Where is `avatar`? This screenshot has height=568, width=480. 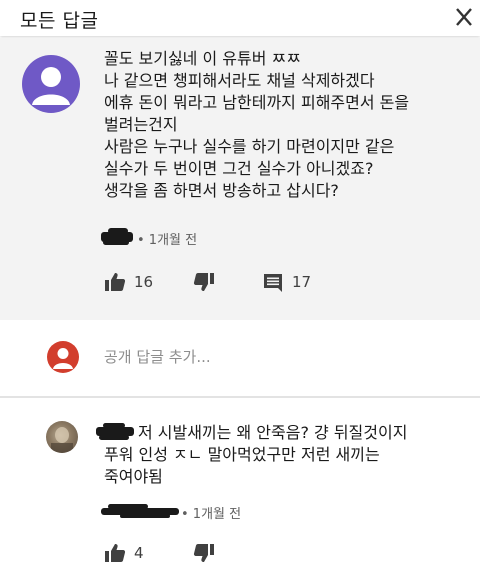
avatar is located at coordinates (51, 84).